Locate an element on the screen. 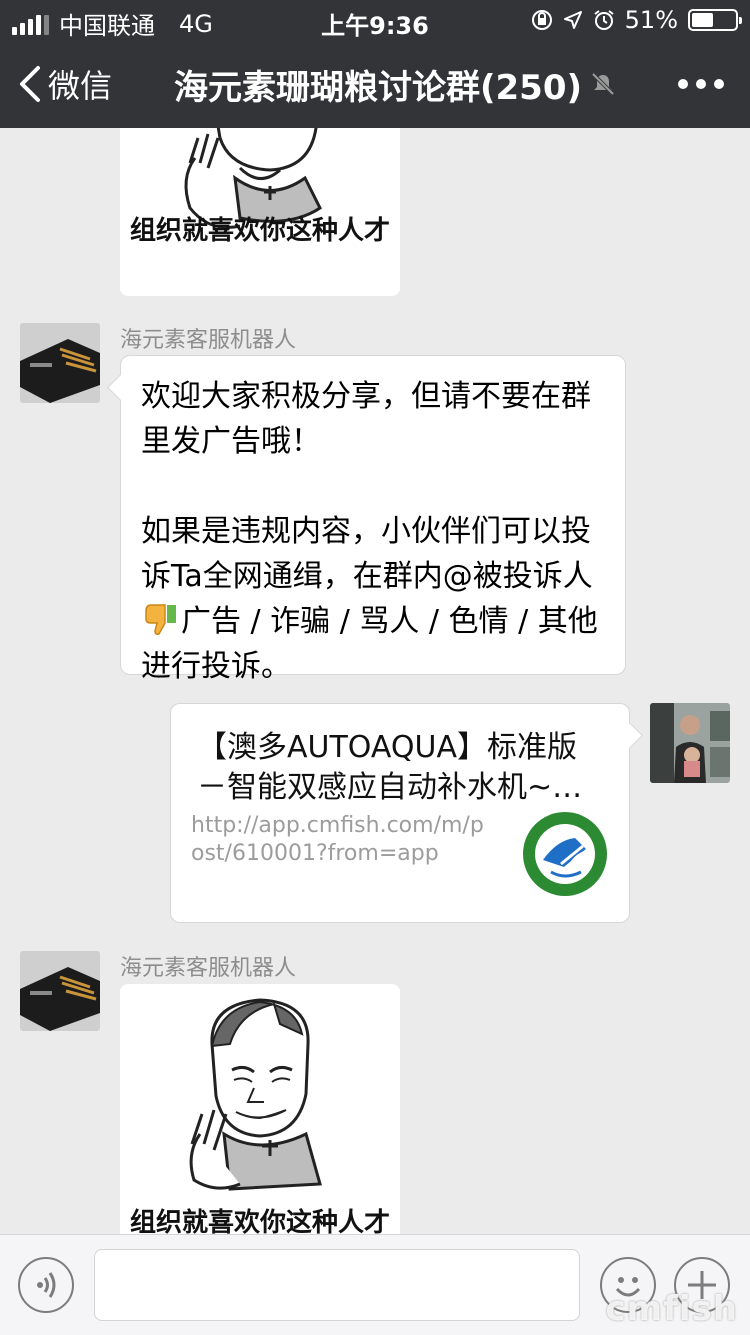  back-button: 微信 is located at coordinates (65, 84).